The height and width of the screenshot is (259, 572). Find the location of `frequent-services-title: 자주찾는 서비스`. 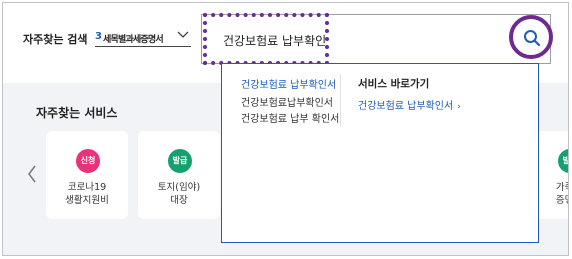

frequent-services-title: 자주찾는 서비스 is located at coordinates (77, 113).